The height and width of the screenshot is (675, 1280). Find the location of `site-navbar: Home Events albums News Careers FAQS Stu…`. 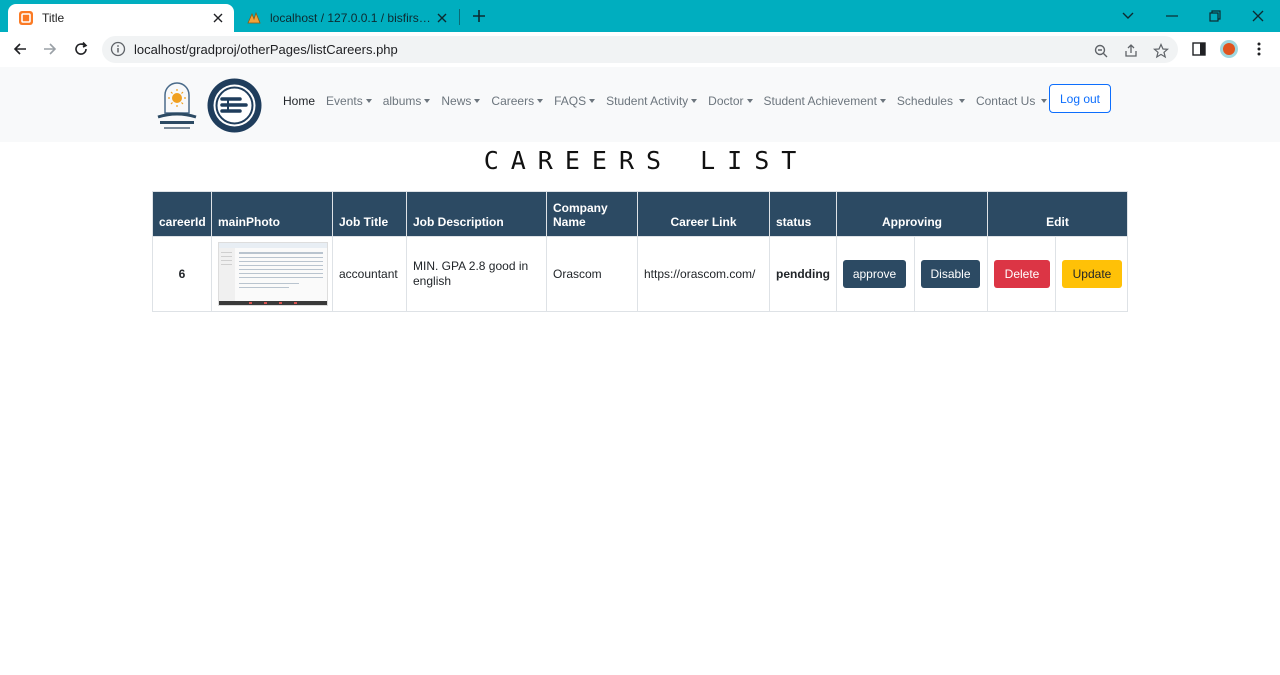

site-navbar: Home Events albums News Careers FAQS Stu… is located at coordinates (640, 104).